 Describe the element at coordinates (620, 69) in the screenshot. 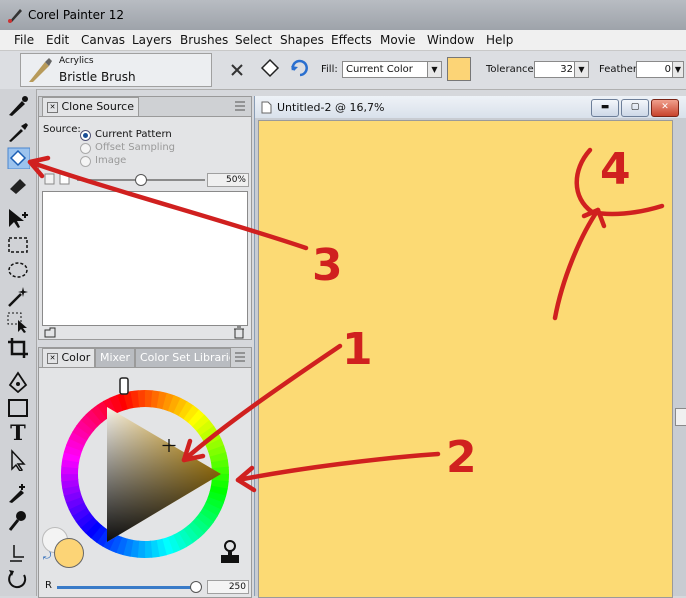

I see `feather-label: Feather:` at that location.